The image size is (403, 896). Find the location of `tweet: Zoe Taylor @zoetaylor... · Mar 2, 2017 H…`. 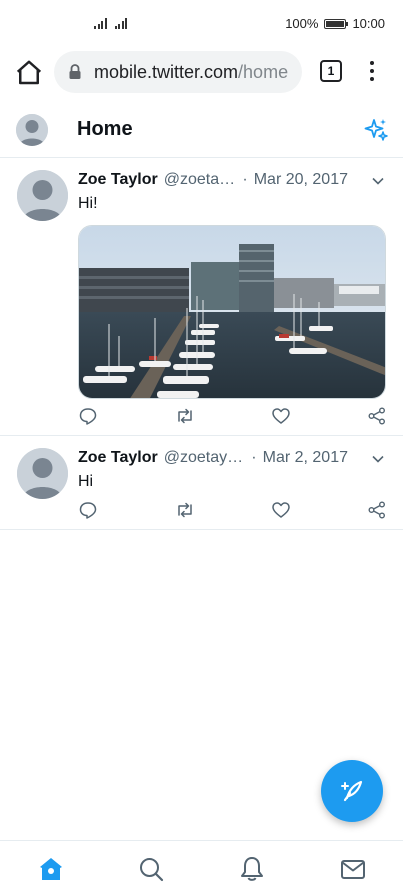

tweet: Zoe Taylor @zoetaylor... · Mar 2, 2017 H… is located at coordinates (201, 483).